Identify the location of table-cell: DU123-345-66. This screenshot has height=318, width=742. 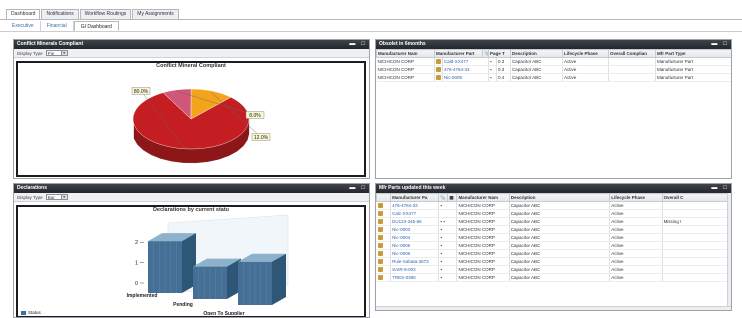
(415, 221).